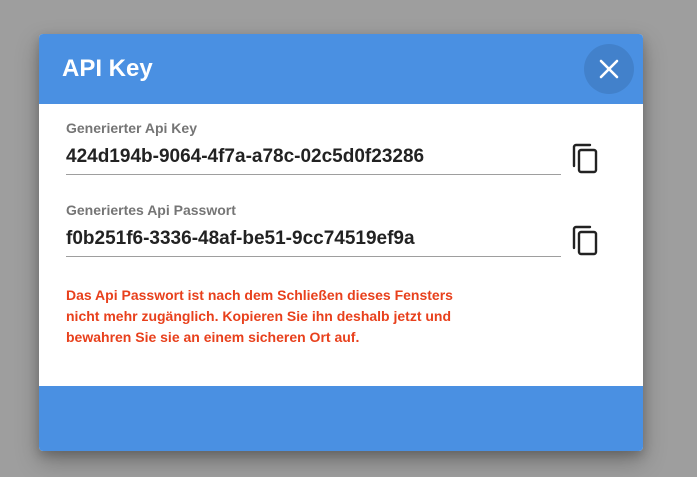 The height and width of the screenshot is (477, 697). I want to click on close-button, so click(609, 69).